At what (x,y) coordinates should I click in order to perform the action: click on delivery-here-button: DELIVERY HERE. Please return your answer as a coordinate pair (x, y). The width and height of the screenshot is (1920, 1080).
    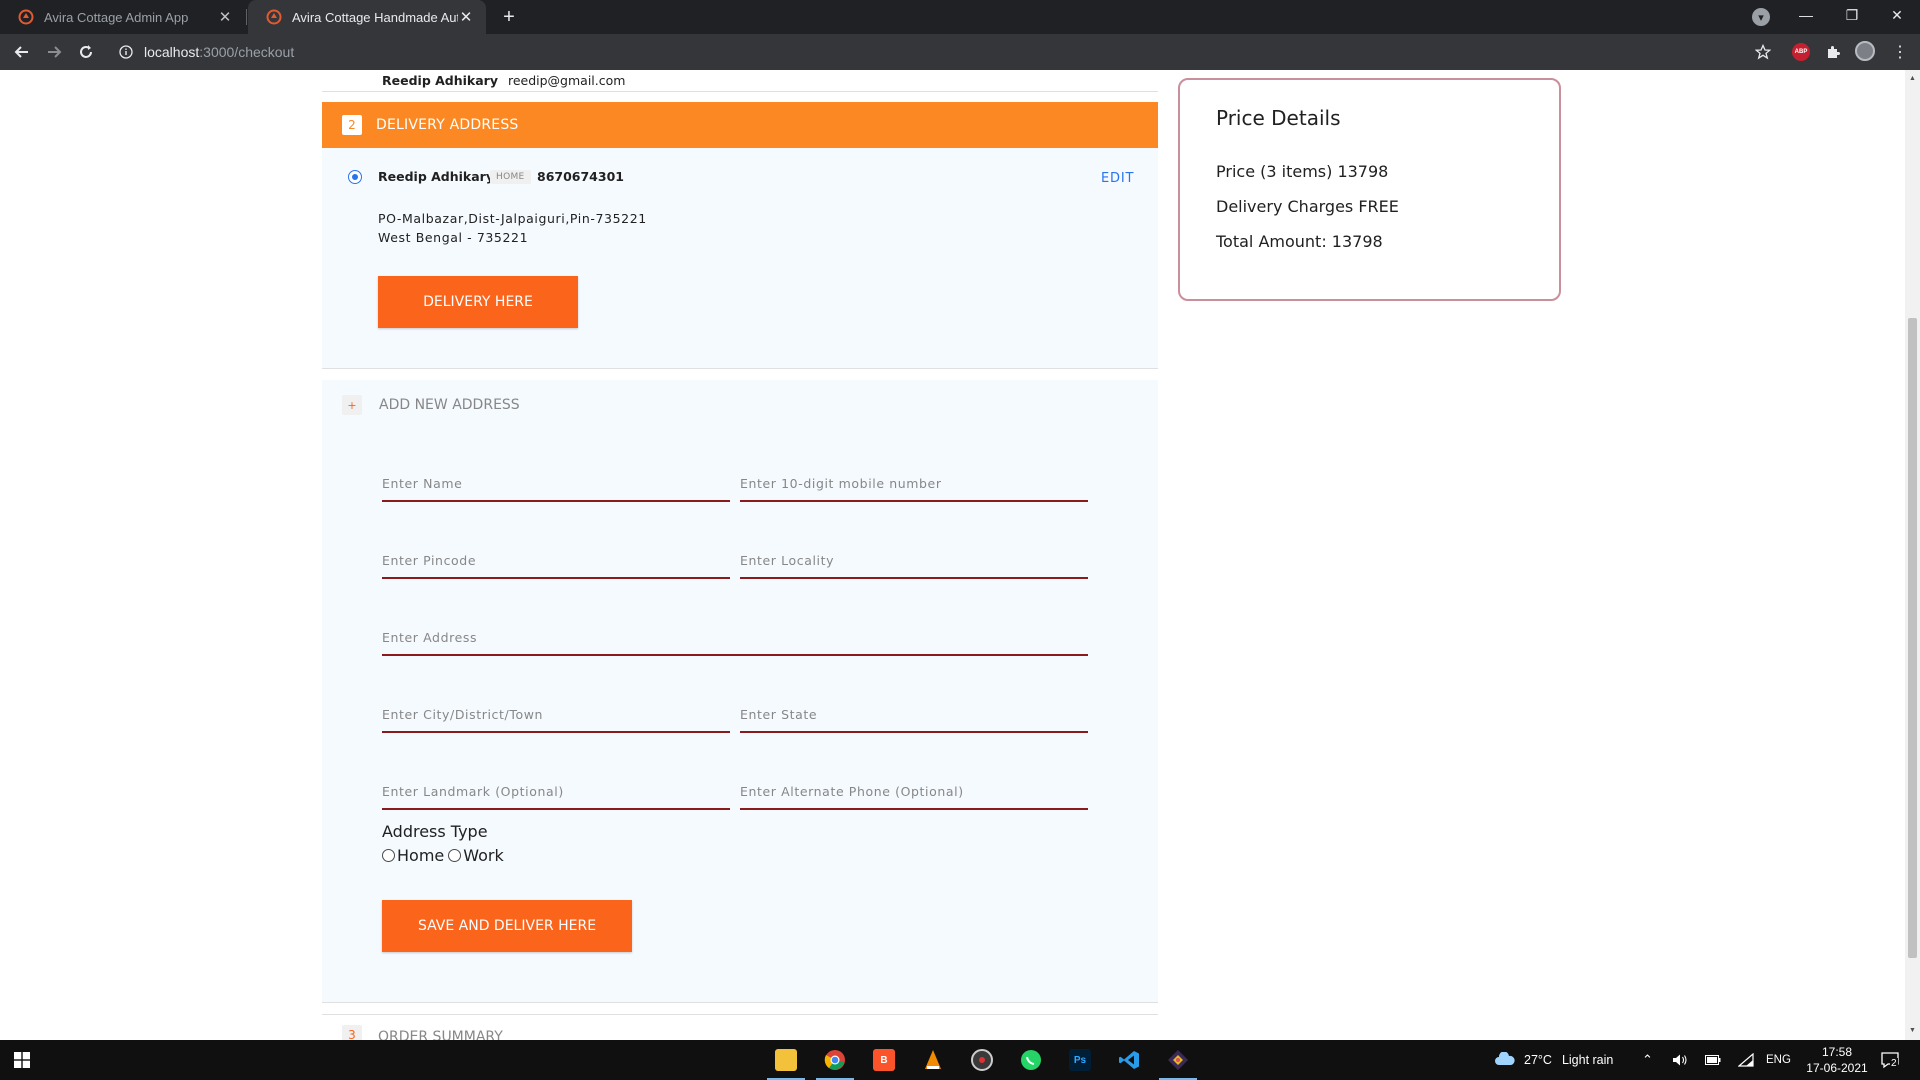
    Looking at the image, I should click on (478, 302).